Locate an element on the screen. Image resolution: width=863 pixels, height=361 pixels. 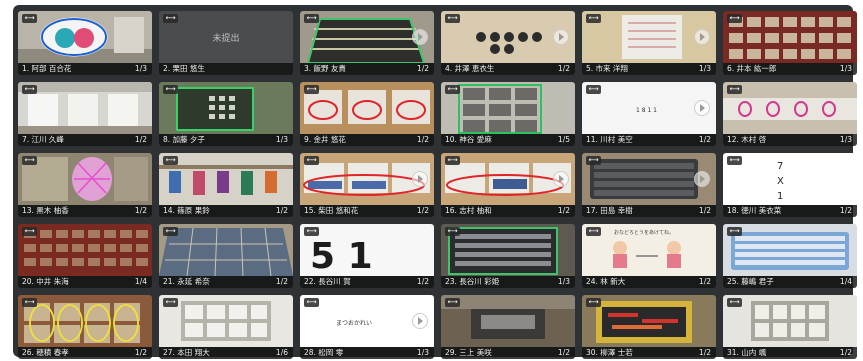
submission-tile: 未提出 ⟷ 2. 栗田 悠生 is located at coordinates (226, 43).